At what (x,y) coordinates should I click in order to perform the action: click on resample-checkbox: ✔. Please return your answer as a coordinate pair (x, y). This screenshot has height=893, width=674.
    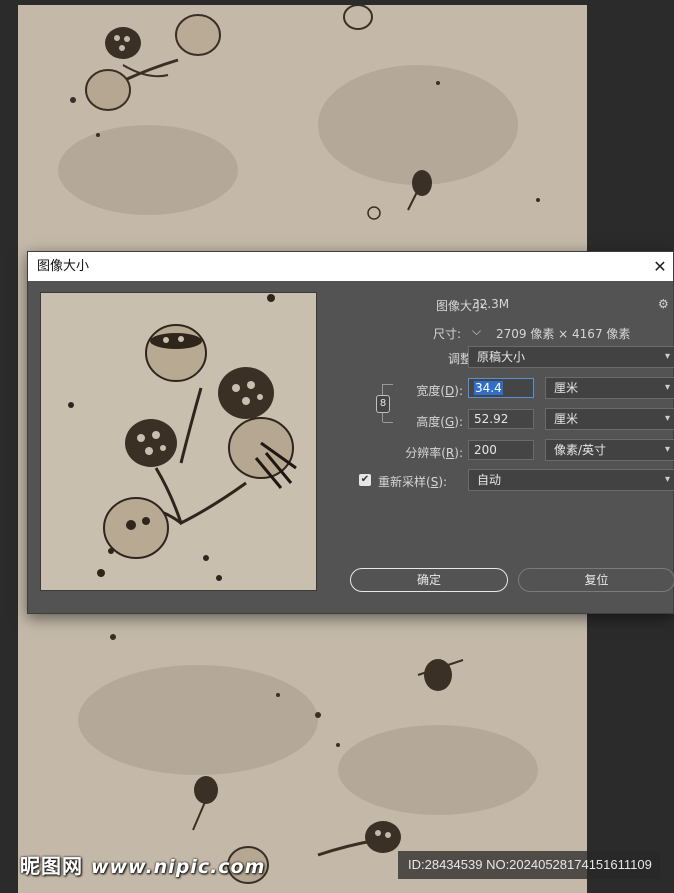
    Looking at the image, I should click on (365, 480).